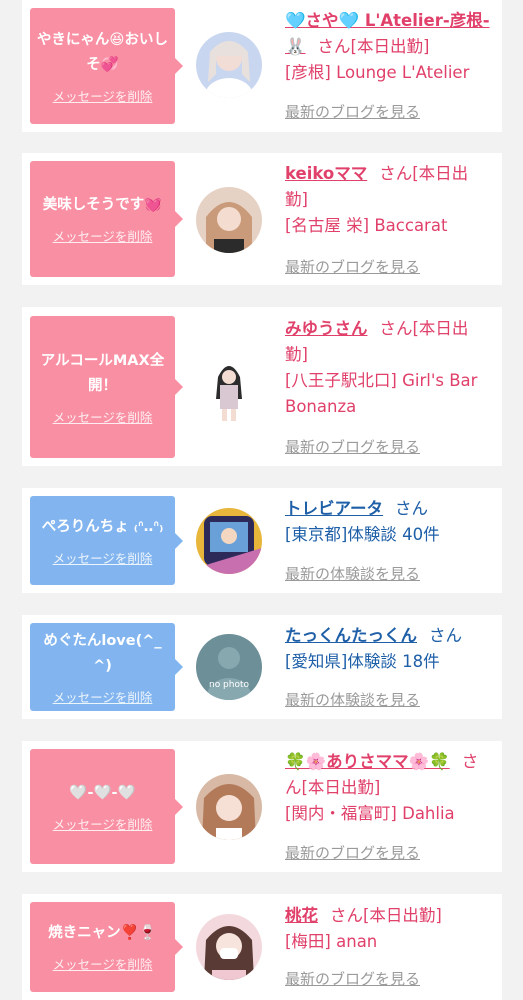 The width and height of the screenshot is (523, 1000). Describe the element at coordinates (351, 635) in the screenshot. I see `user-name-link: たっくんたっくん` at that location.